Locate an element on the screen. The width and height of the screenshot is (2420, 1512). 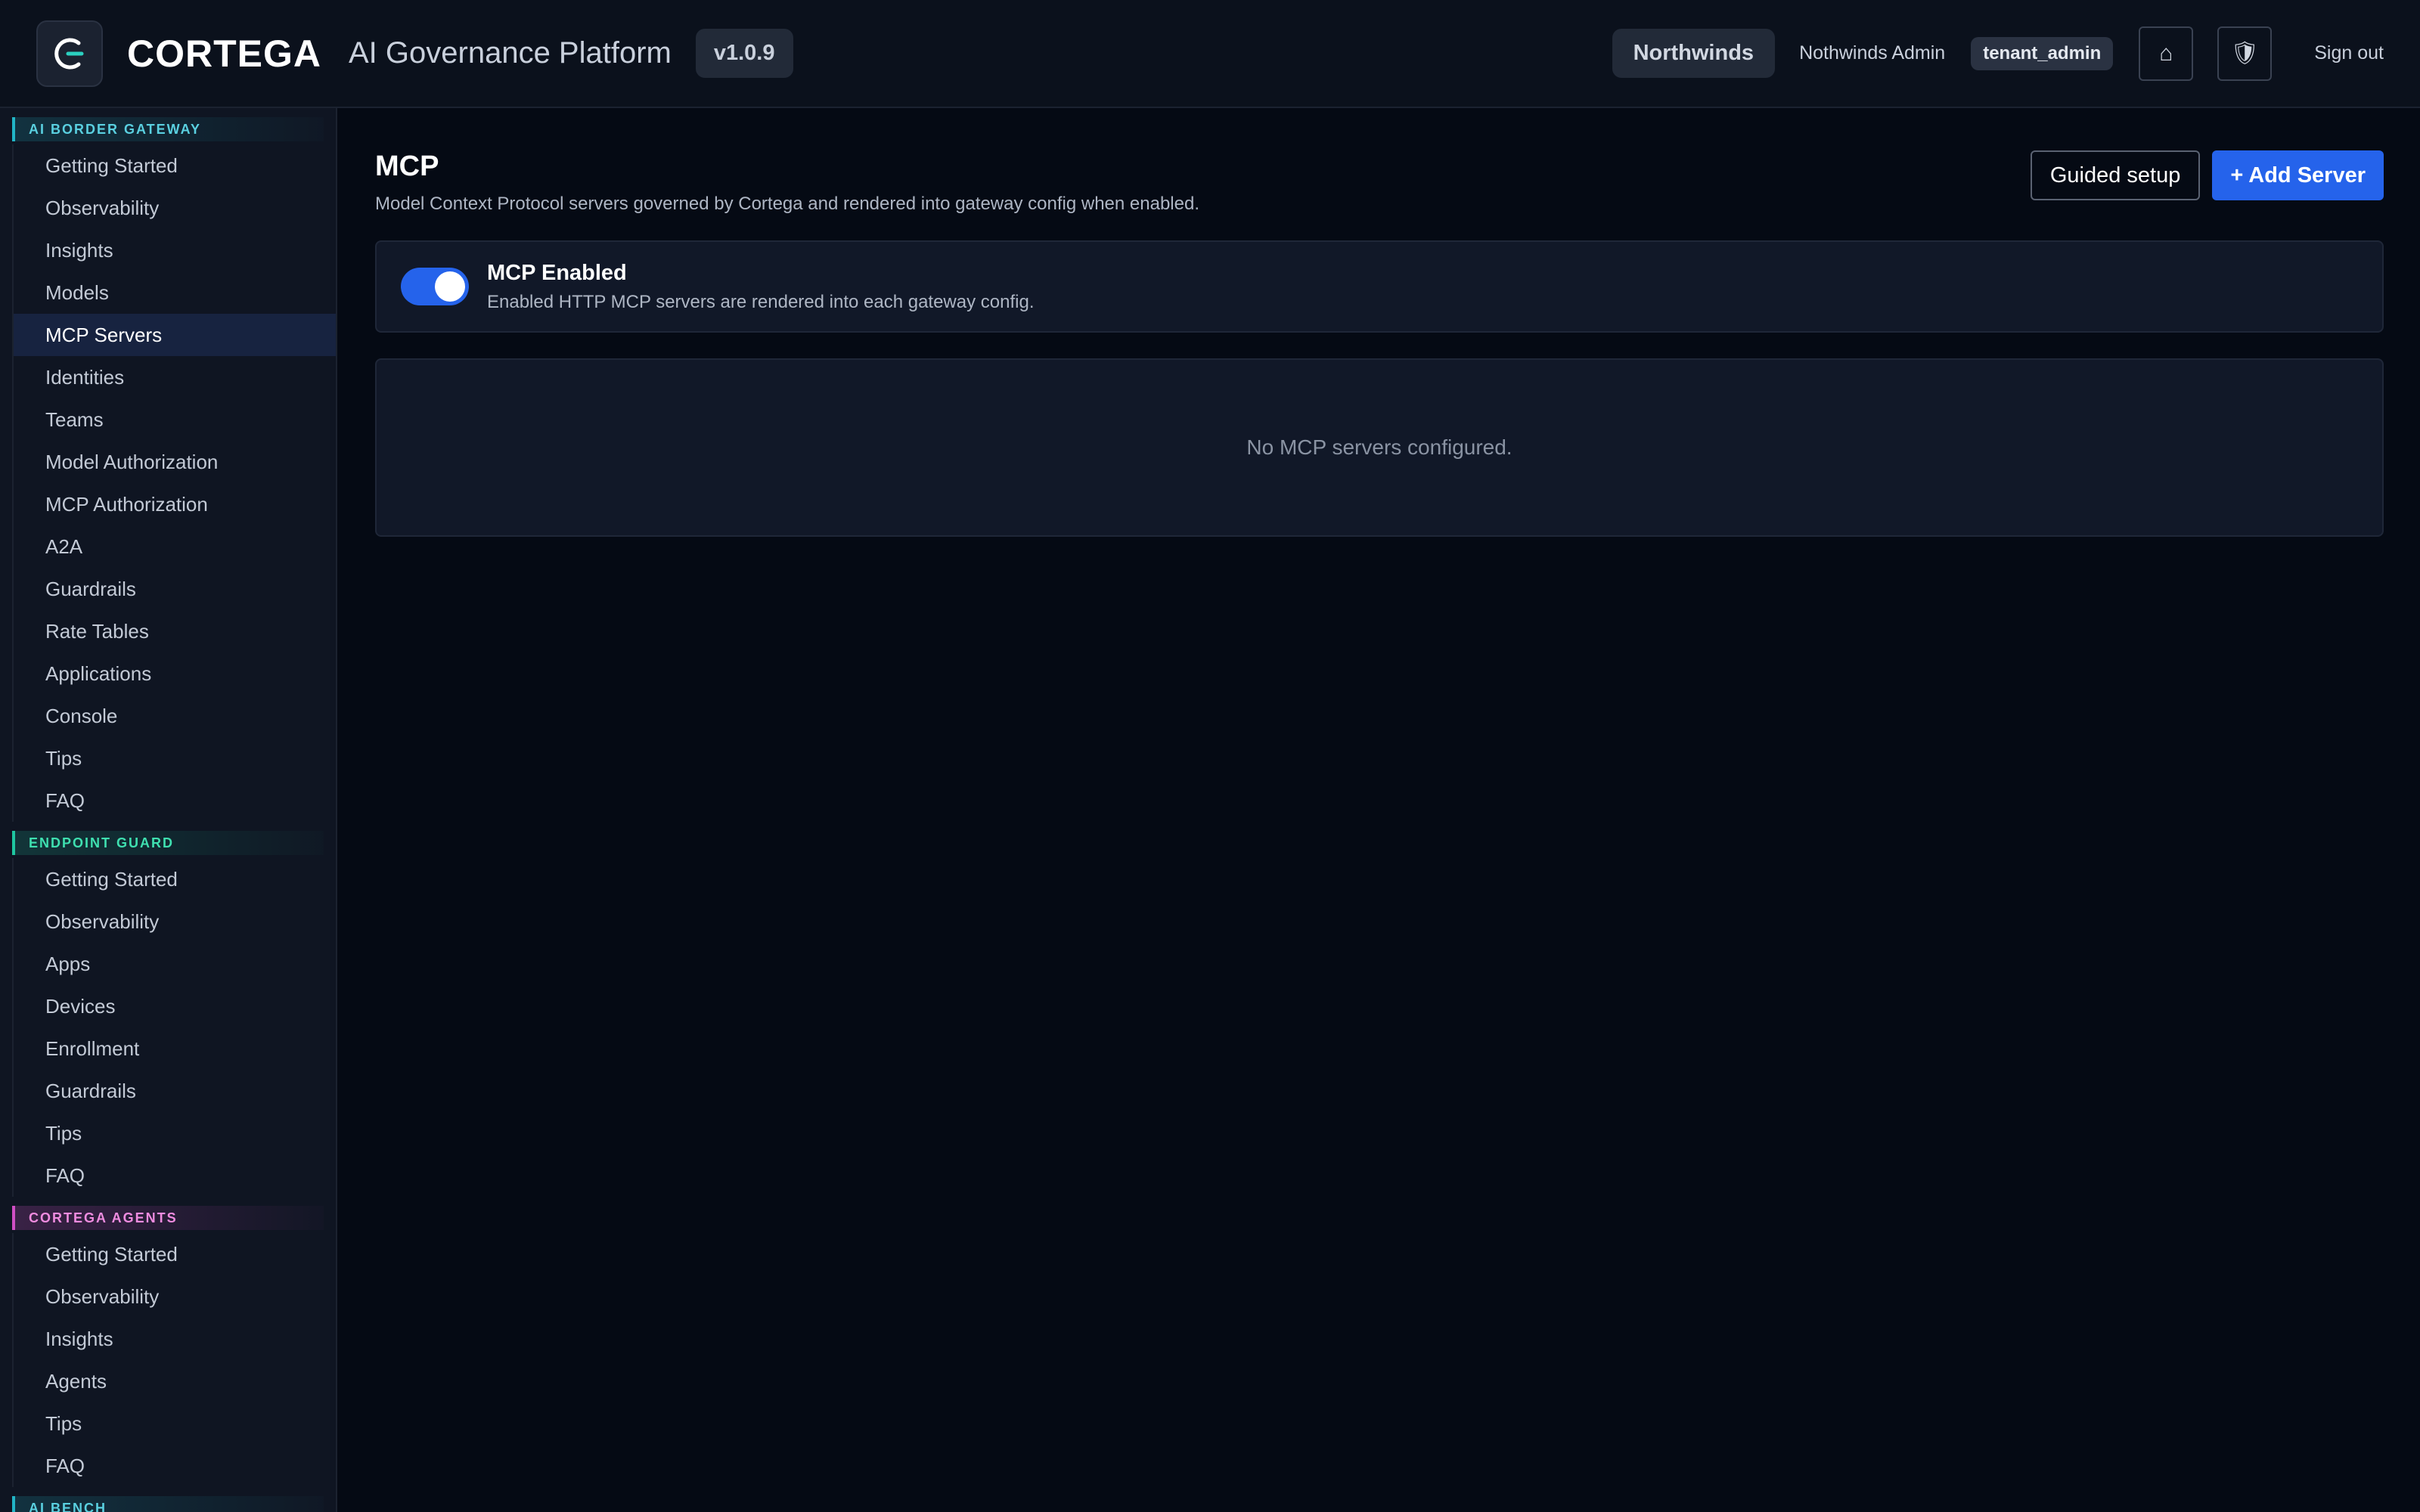
add-server-button: + Add Server is located at coordinates (2298, 175).